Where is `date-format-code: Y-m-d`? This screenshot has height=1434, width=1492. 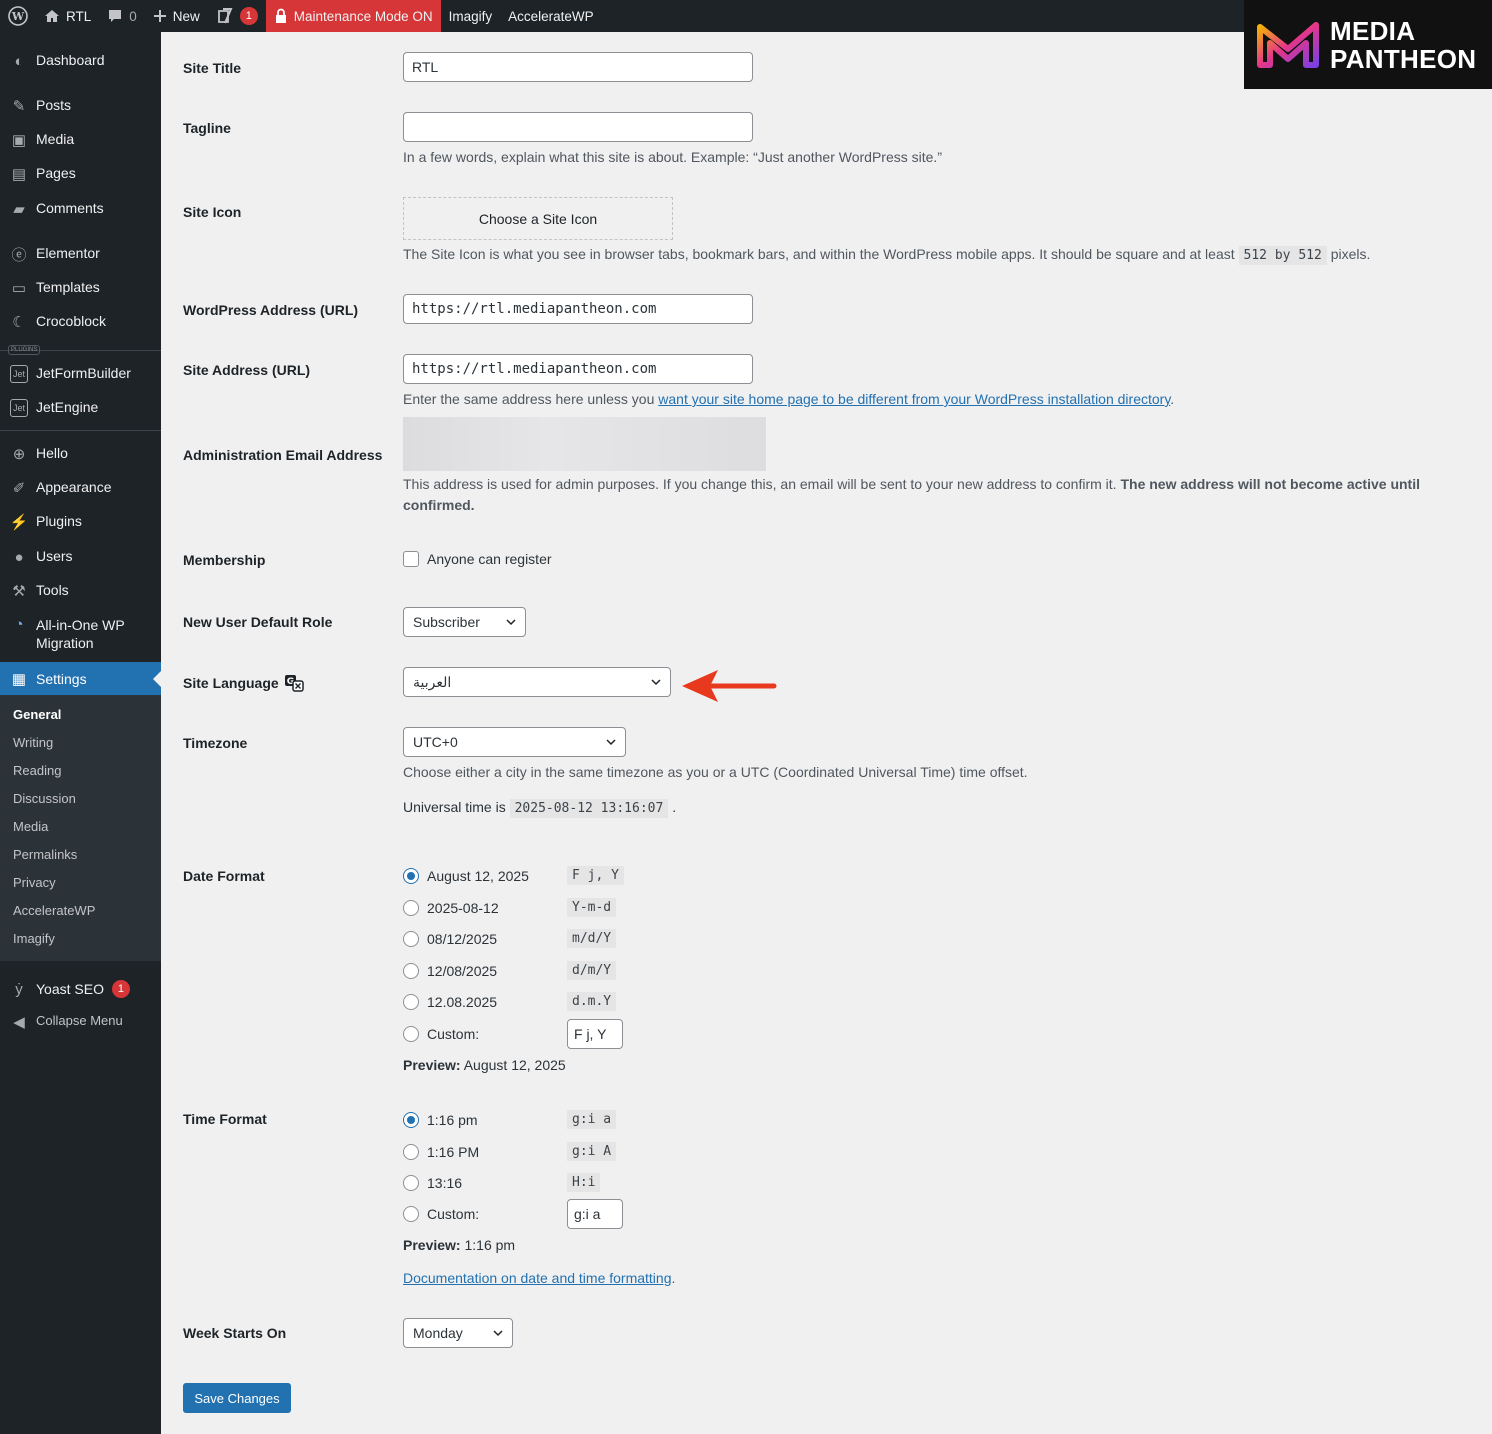 date-format-code: Y-m-d is located at coordinates (592, 907).